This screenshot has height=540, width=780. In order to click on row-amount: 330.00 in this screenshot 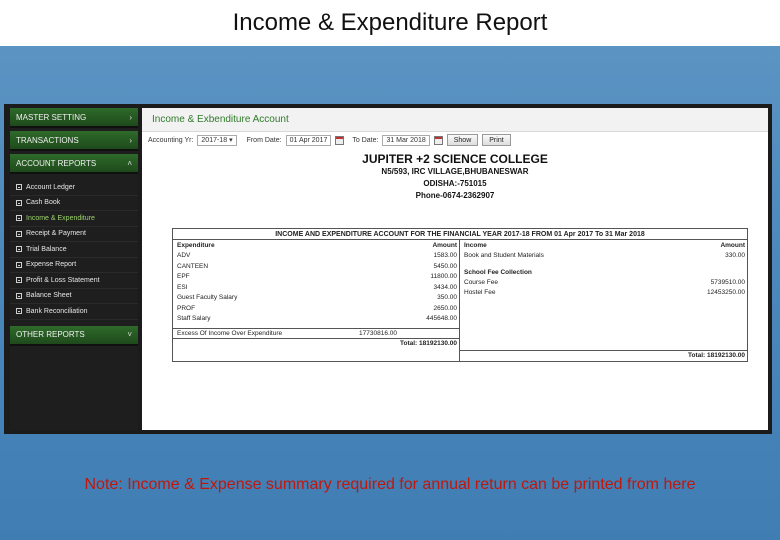, I will do `click(735, 255)`.